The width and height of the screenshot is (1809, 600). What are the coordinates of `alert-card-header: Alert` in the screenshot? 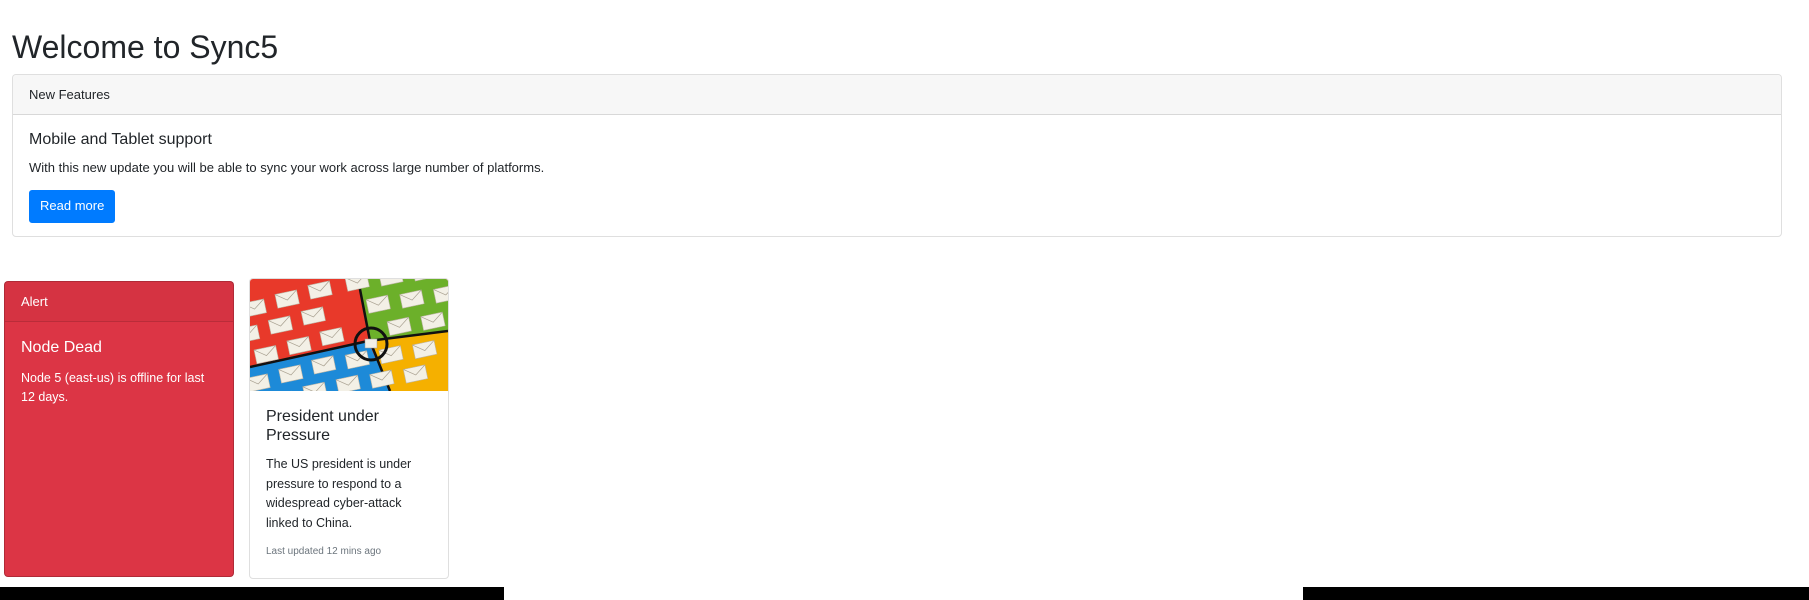 It's located at (119, 302).